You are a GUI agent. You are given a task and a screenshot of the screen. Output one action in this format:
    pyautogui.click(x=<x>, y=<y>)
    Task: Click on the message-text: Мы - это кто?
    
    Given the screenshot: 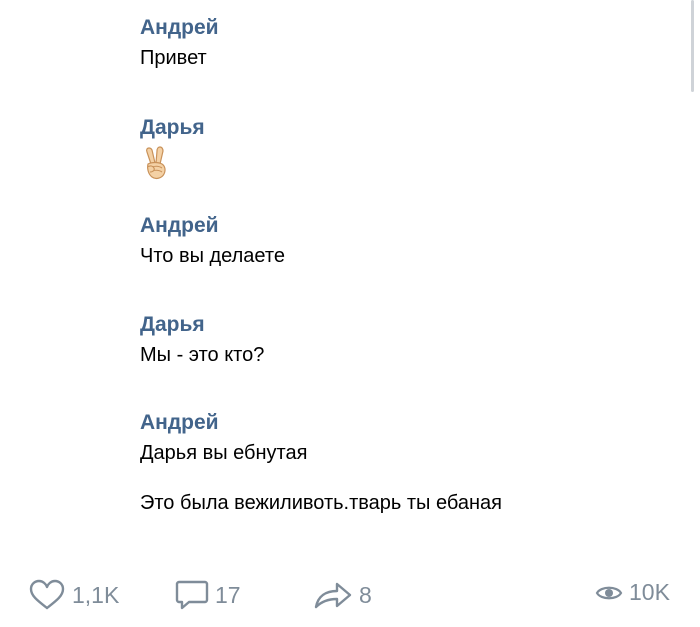 What is the action you would take?
    pyautogui.click(x=202, y=355)
    